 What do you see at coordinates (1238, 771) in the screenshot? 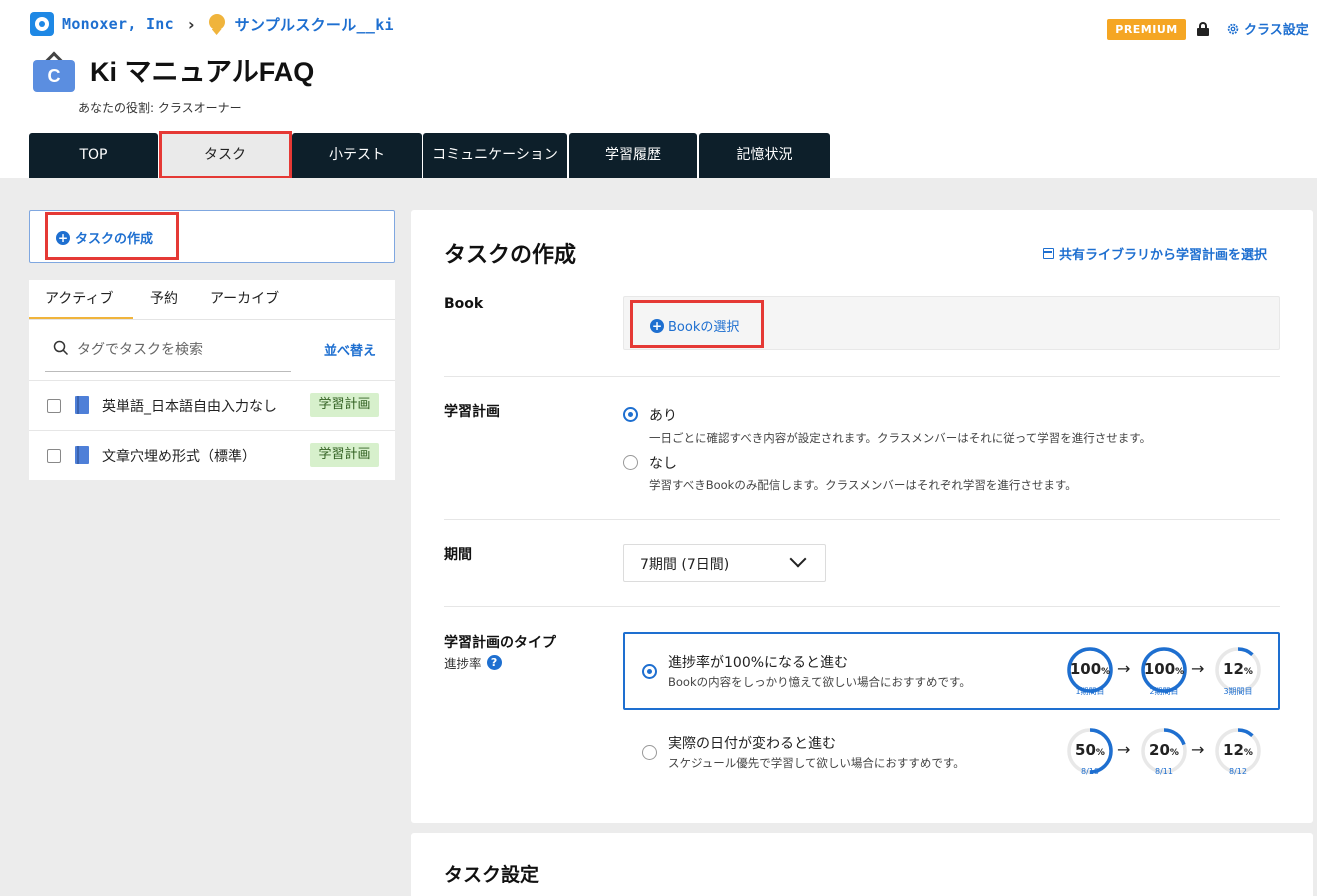
I see `progress-ring-caption: 8/12` at bounding box center [1238, 771].